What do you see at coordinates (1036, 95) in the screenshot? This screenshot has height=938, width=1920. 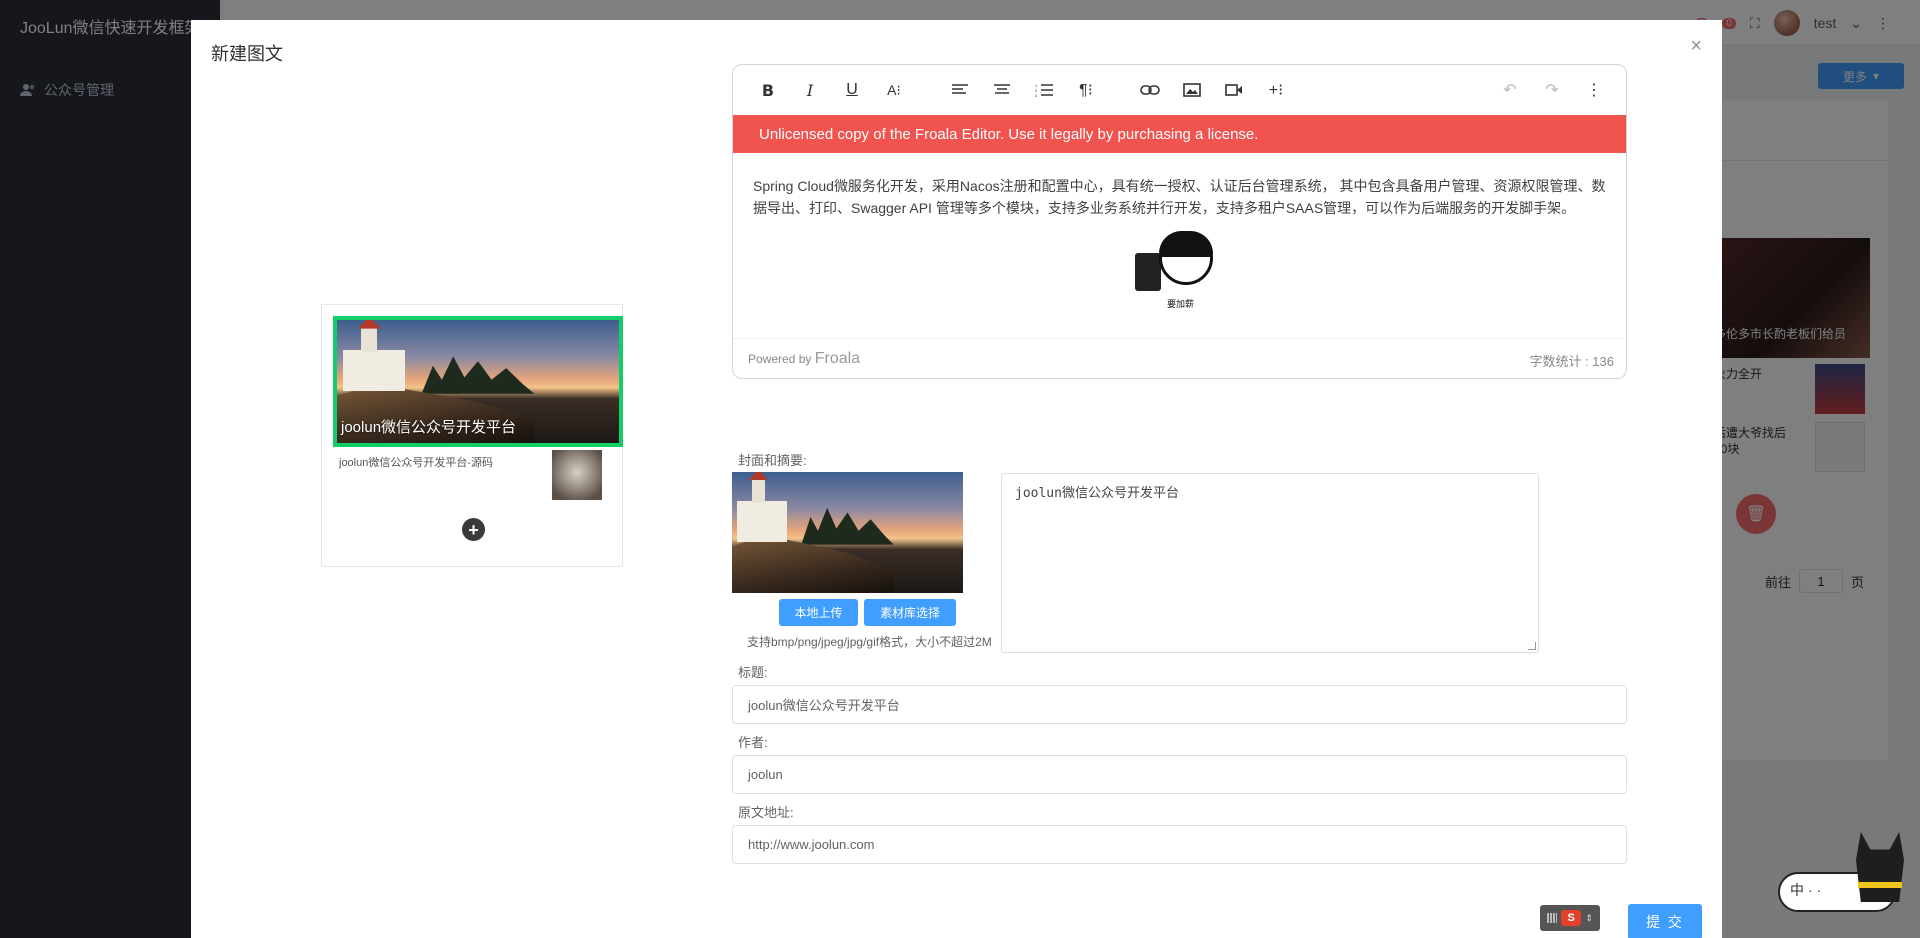 I see `svg-text: 3` at bounding box center [1036, 95].